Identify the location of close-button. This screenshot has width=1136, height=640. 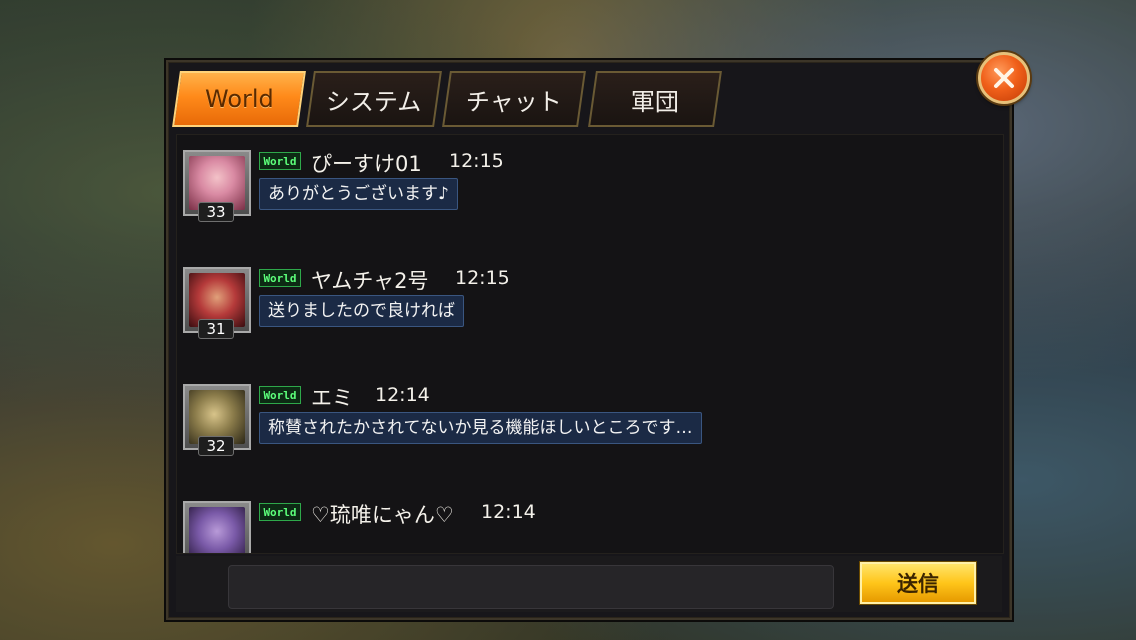
(1004, 78).